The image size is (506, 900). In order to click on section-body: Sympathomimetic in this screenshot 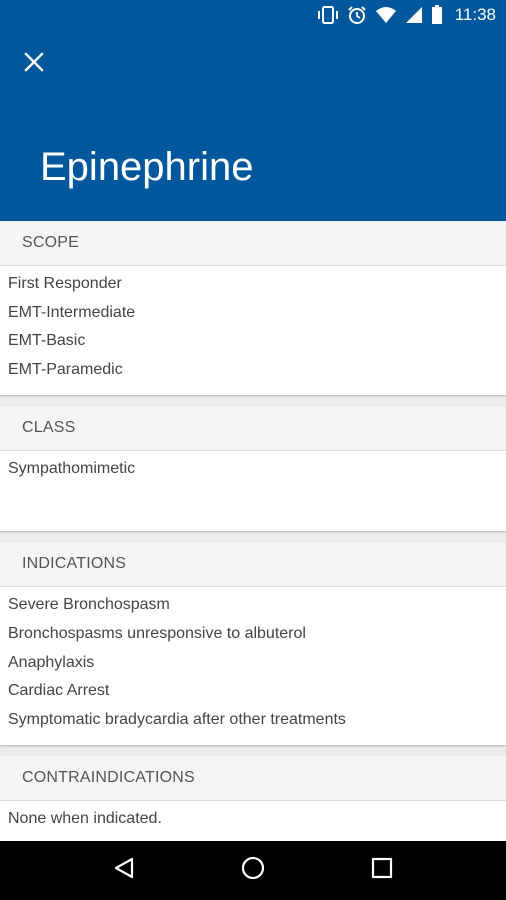, I will do `click(253, 491)`.